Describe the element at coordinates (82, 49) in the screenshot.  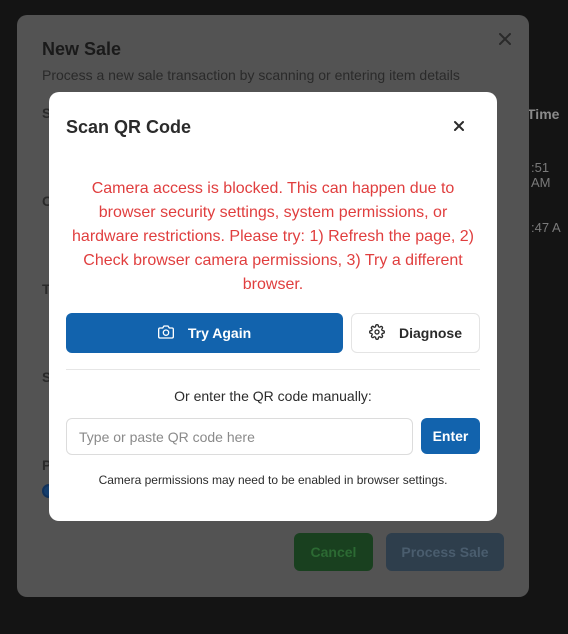
I see `new-sale-title: New Sale` at that location.